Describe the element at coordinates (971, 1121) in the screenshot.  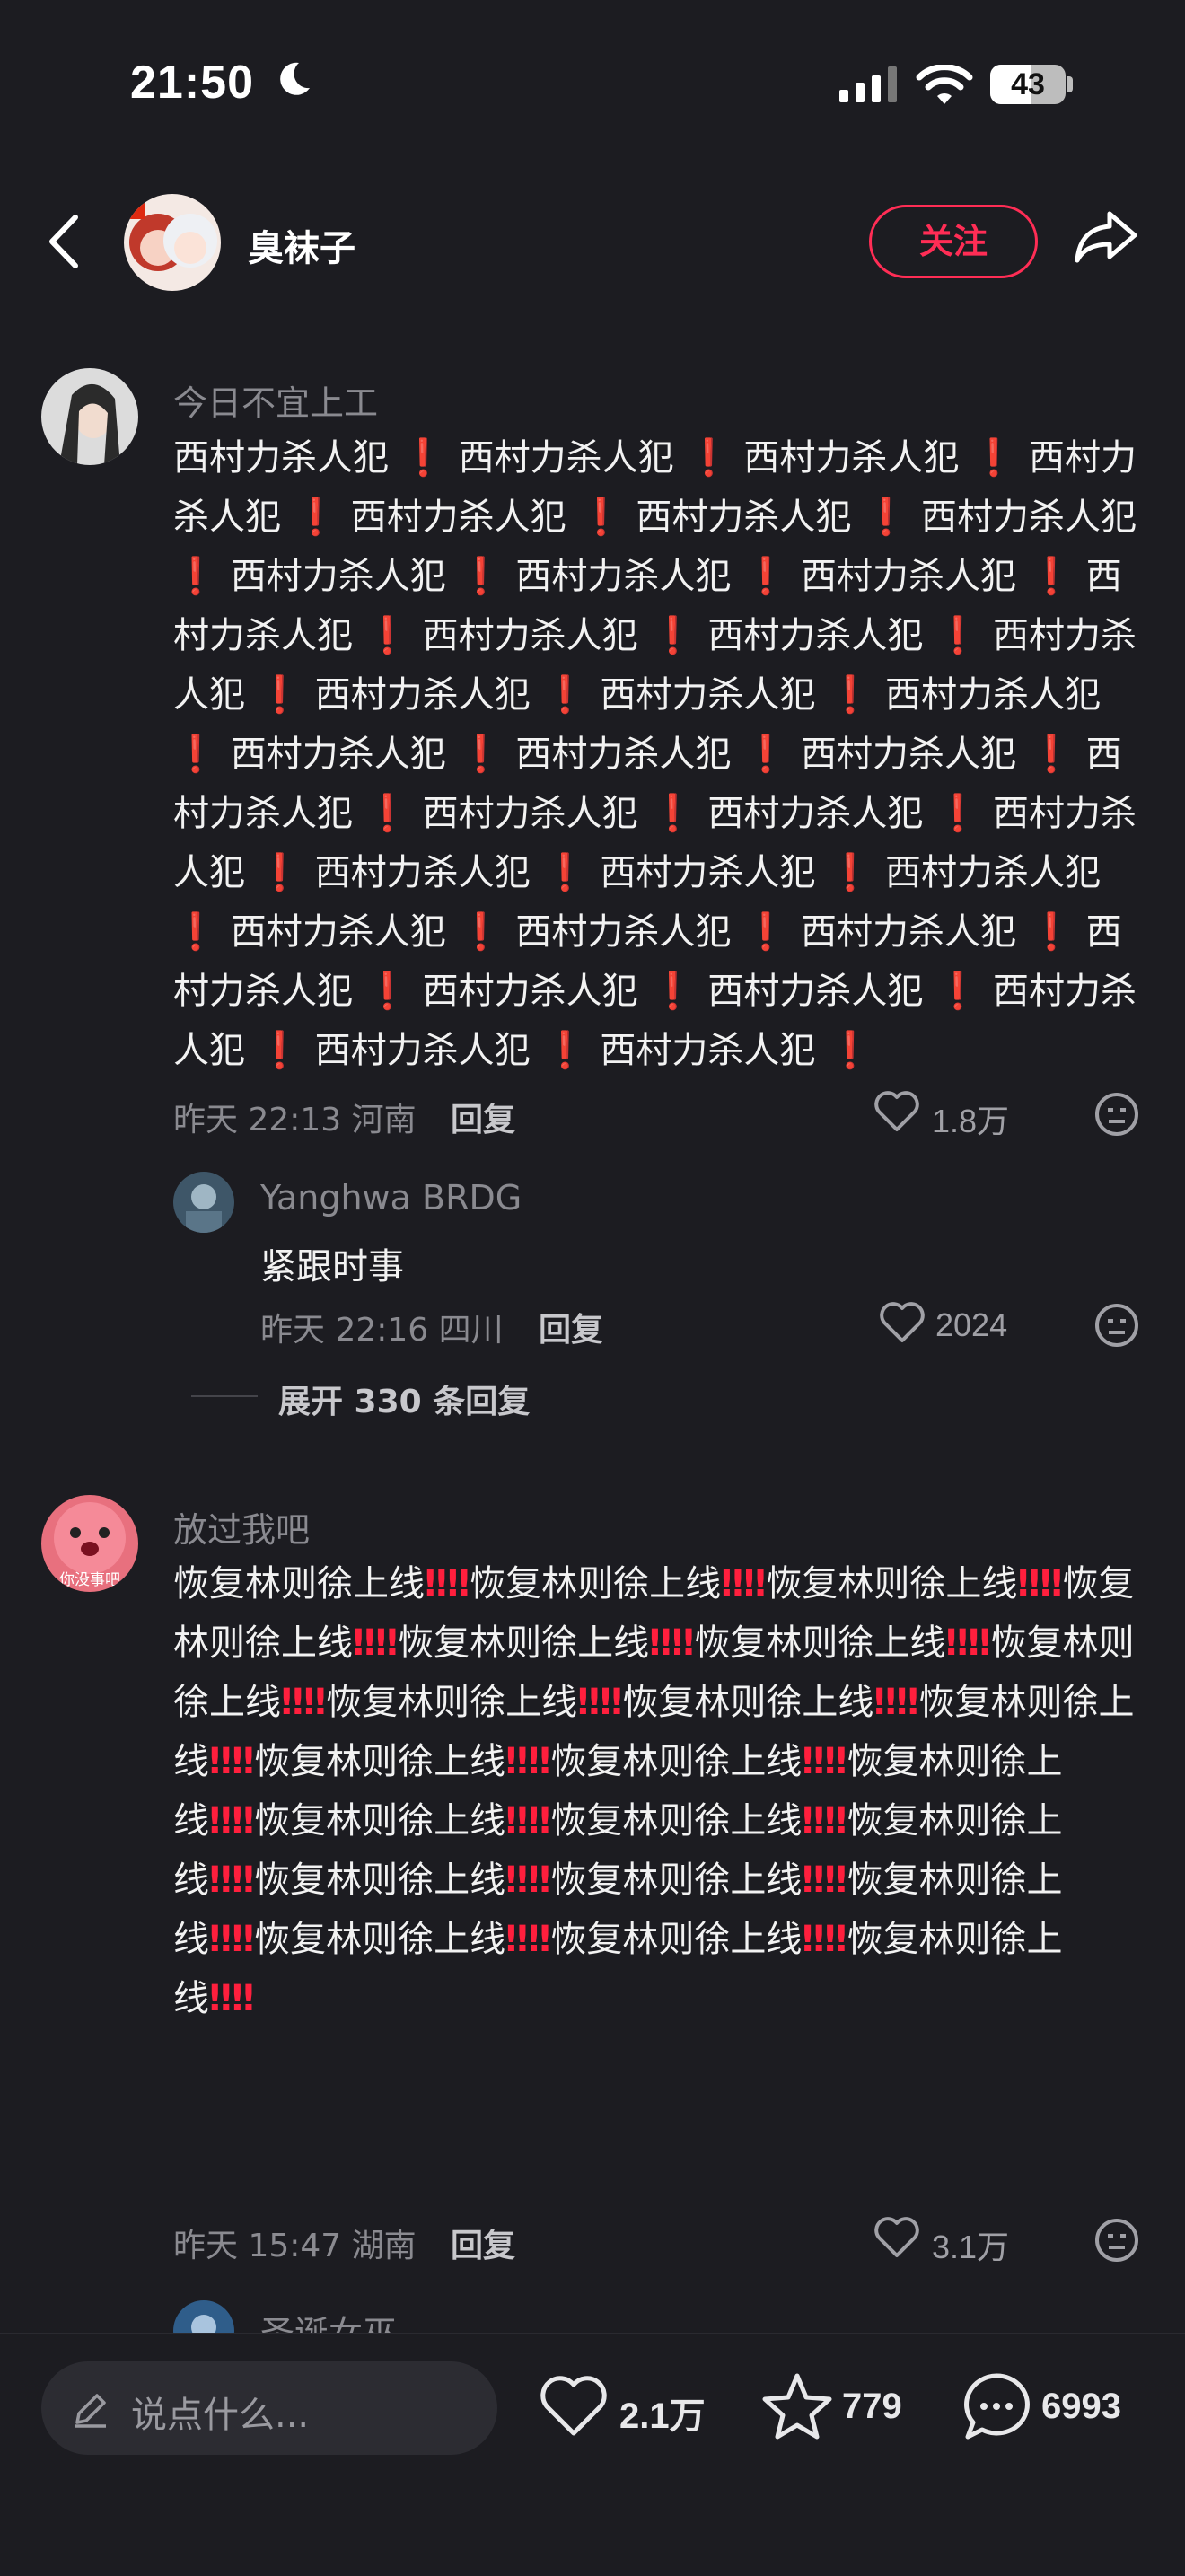
I see `like-count: 1.8万` at that location.